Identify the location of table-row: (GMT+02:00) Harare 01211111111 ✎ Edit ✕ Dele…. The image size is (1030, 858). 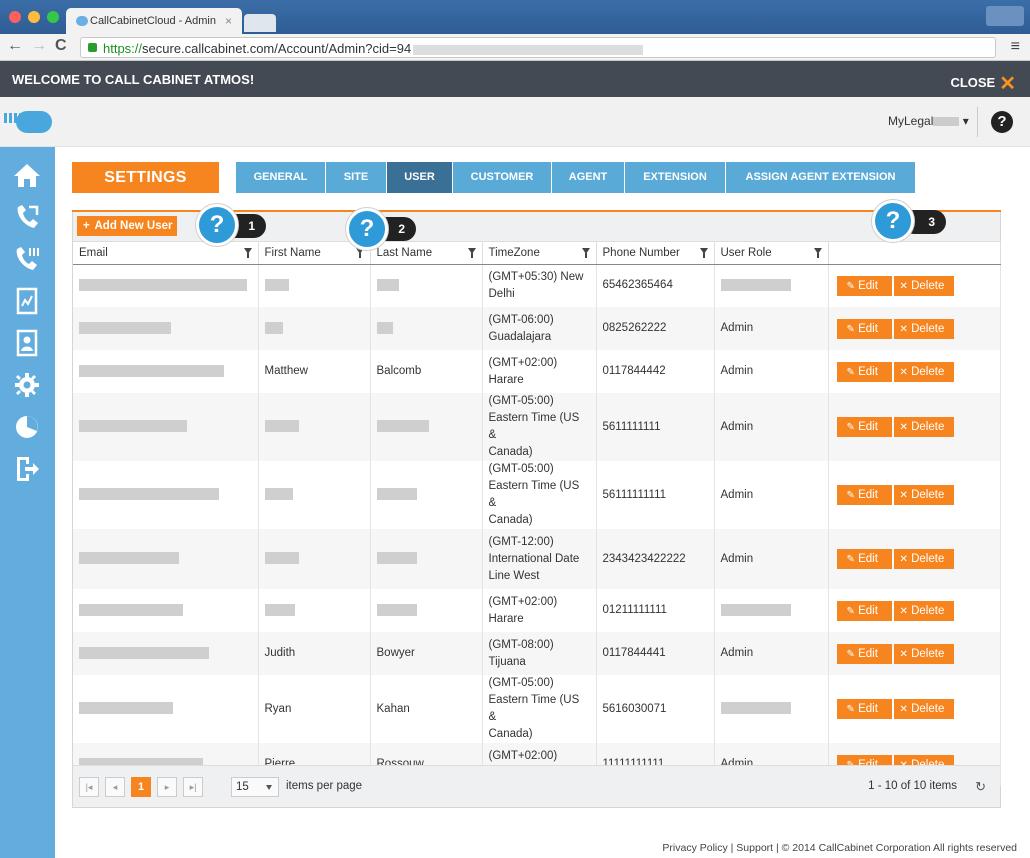
(537, 610).